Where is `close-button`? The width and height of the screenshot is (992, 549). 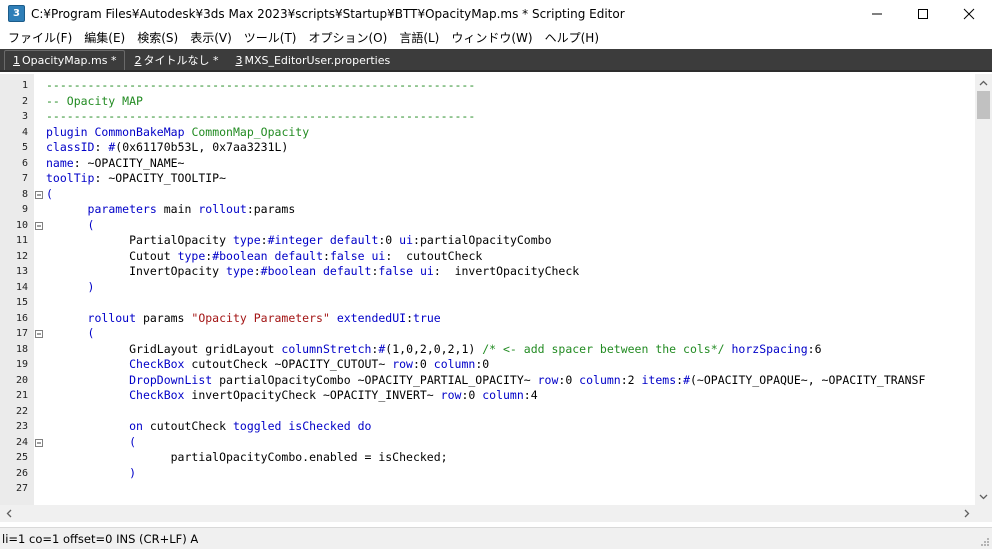 close-button is located at coordinates (969, 13).